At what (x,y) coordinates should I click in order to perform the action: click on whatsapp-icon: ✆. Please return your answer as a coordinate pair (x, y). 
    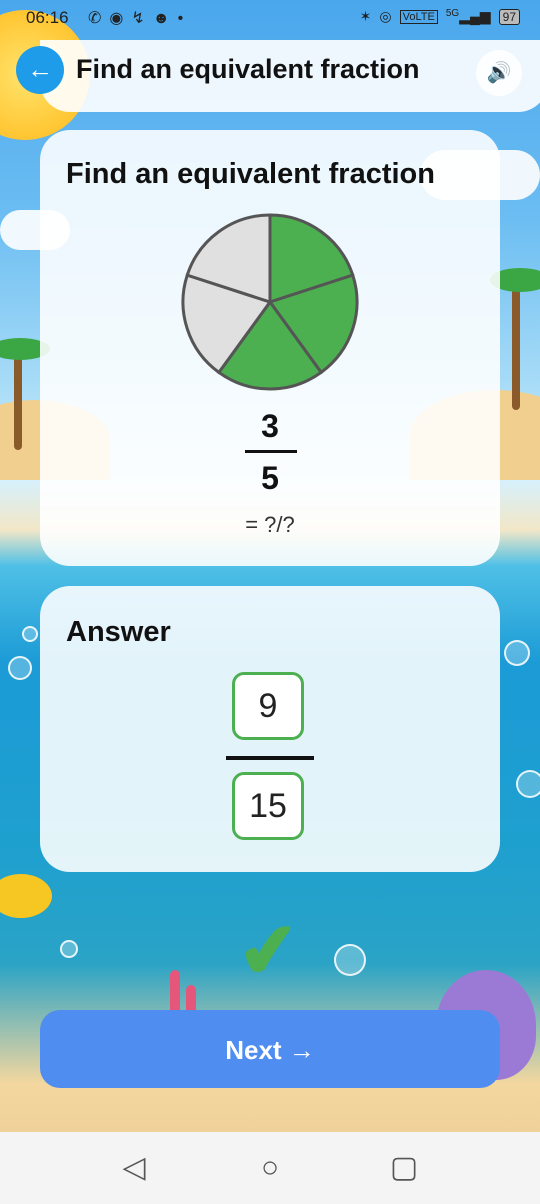
    Looking at the image, I should click on (99, 18).